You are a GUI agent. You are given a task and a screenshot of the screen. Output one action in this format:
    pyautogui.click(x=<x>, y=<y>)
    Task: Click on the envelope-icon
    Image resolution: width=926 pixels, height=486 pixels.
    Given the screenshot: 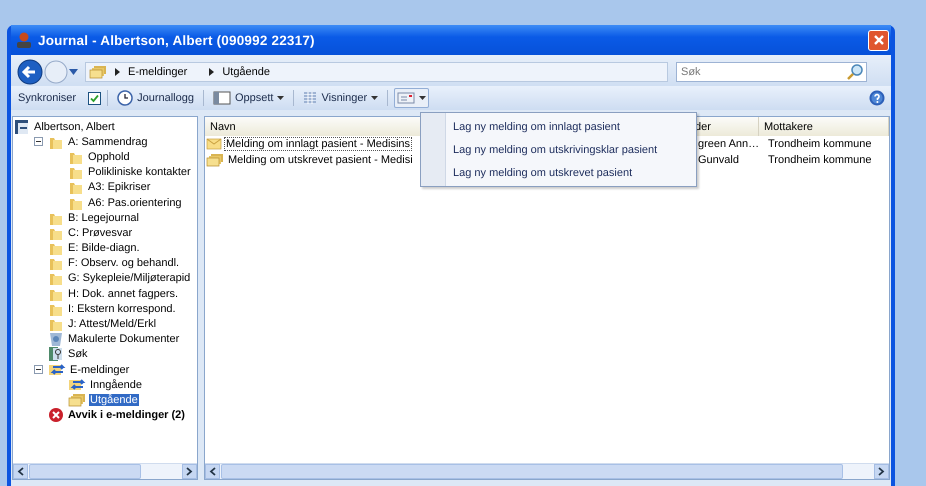 What is the action you would take?
    pyautogui.click(x=214, y=144)
    